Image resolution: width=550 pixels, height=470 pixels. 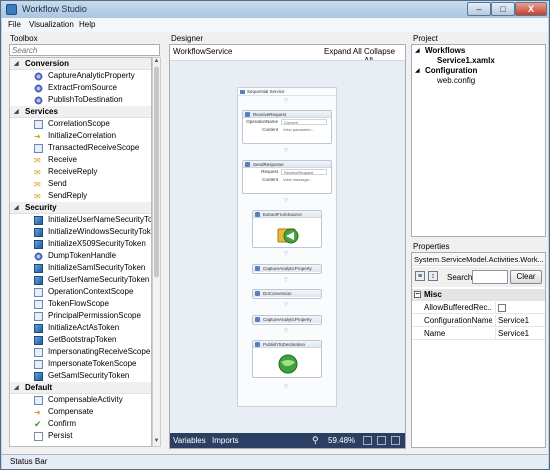 I want to click on toolbox-scrollbar: ▲ ▼, so click(x=156, y=252).